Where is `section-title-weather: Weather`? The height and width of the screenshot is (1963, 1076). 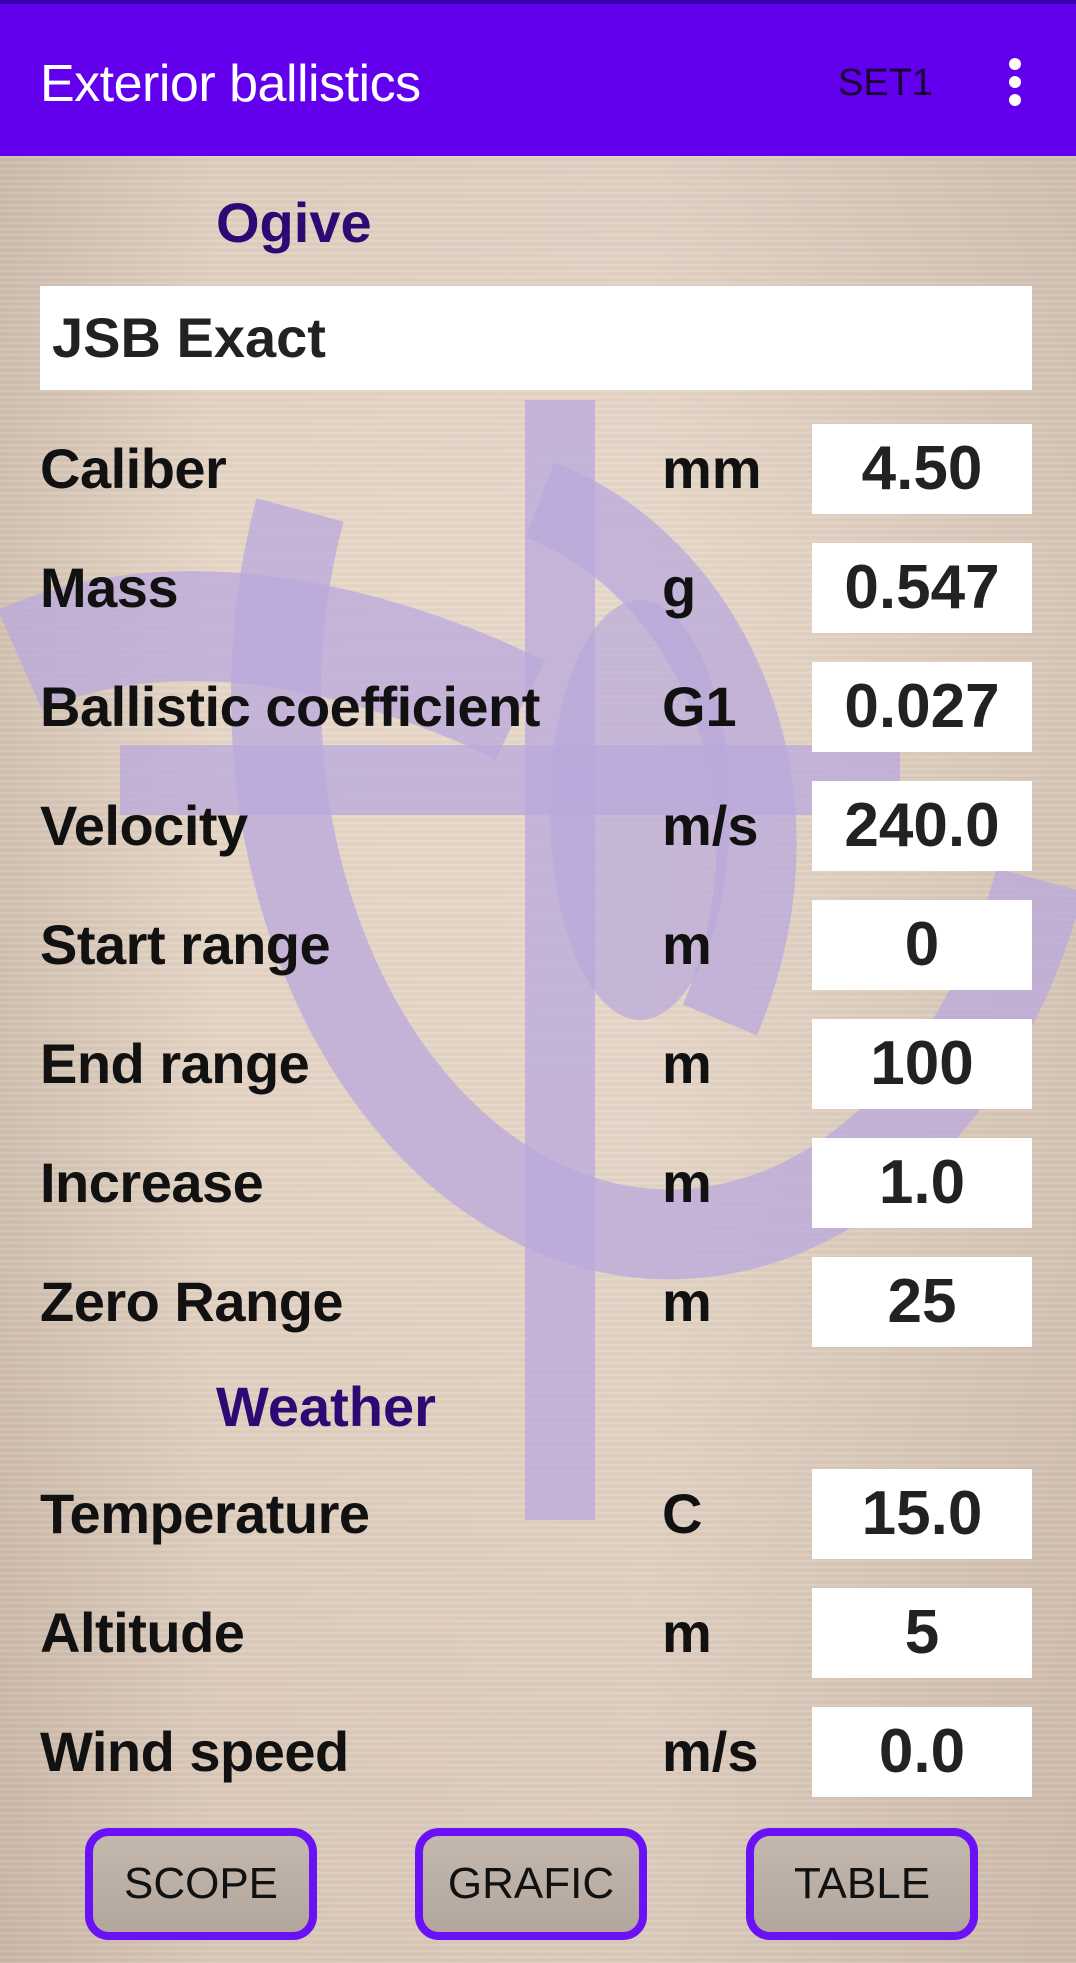 section-title-weather: Weather is located at coordinates (326, 1406).